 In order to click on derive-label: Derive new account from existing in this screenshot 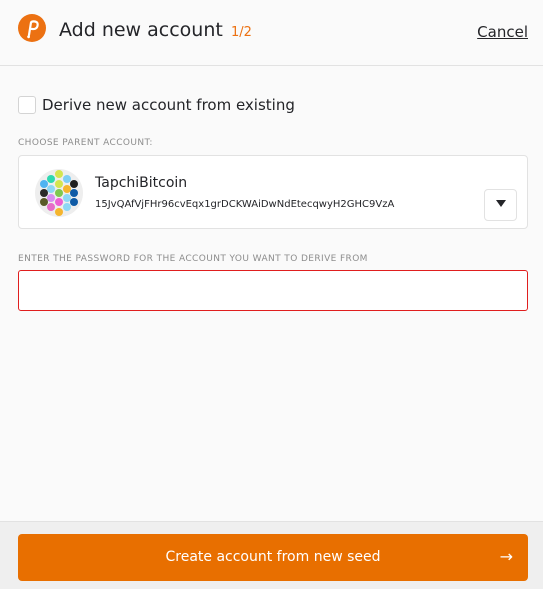, I will do `click(168, 105)`.